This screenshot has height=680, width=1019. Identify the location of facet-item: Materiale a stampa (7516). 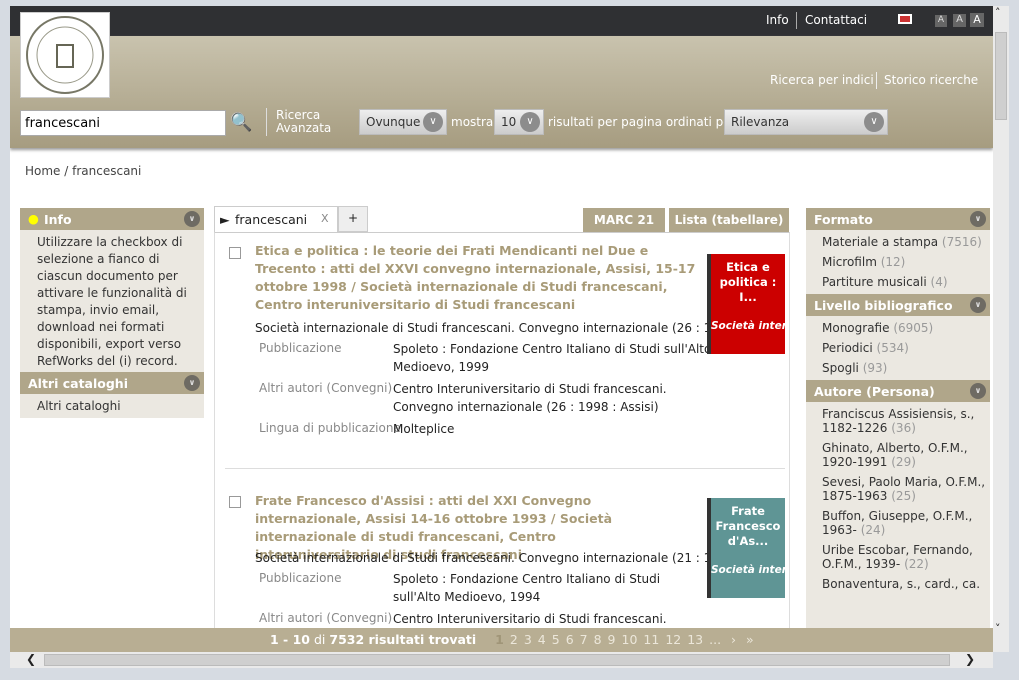
(898, 242).